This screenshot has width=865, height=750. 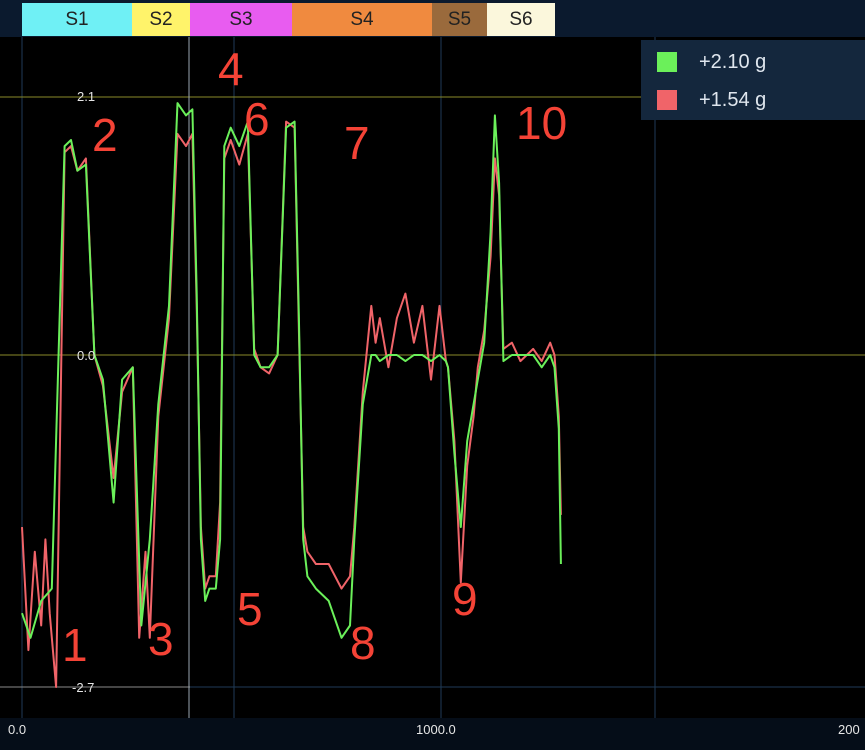 What do you see at coordinates (357, 143) in the screenshot?
I see `annotation-label: 7` at bounding box center [357, 143].